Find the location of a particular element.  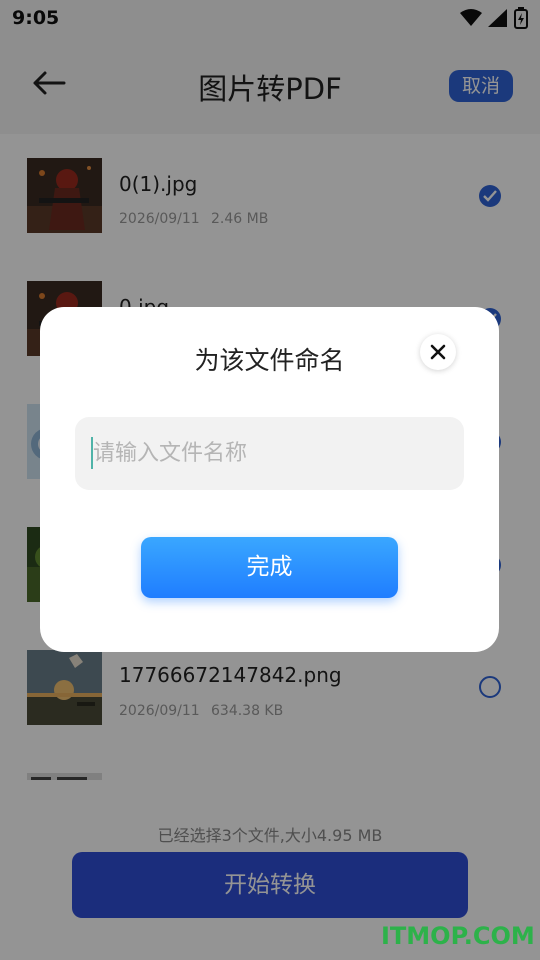

text-cursor is located at coordinates (92, 453).